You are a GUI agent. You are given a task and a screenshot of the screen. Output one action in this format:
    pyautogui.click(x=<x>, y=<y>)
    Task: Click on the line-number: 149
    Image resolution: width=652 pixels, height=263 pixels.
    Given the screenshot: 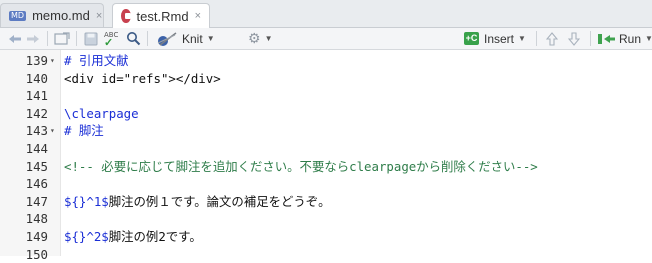 What is the action you would take?
    pyautogui.click(x=36, y=236)
    